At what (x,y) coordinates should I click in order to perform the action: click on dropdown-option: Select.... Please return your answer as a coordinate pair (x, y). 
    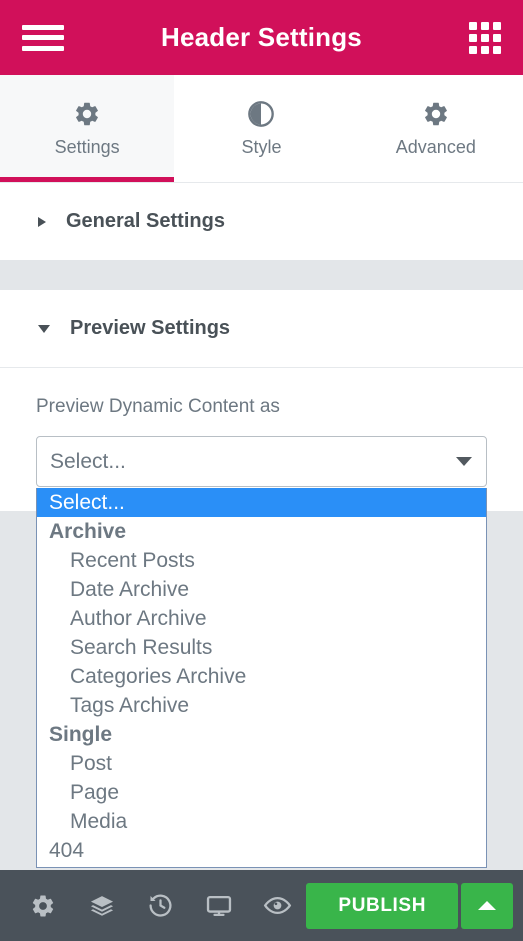
    Looking at the image, I should click on (261, 502).